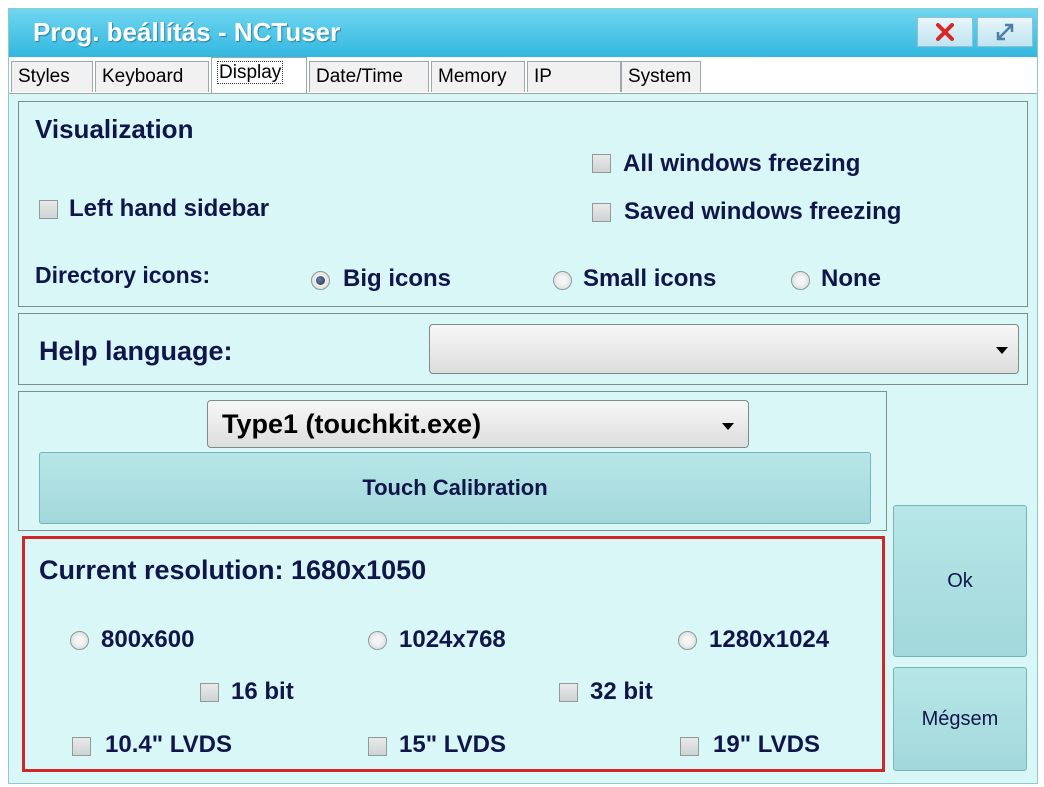  What do you see at coordinates (452, 744) in the screenshot?
I see `lvds-15-label: 15" LVDS` at bounding box center [452, 744].